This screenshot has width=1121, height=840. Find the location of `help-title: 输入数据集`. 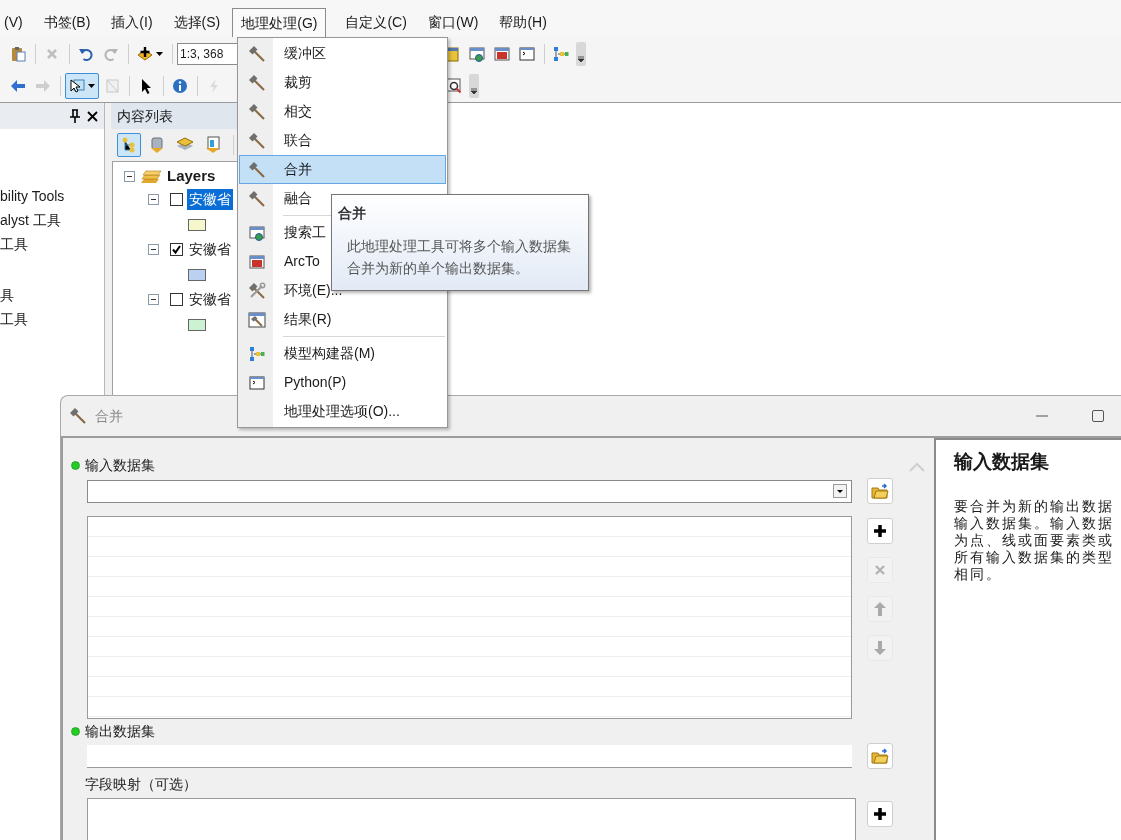

help-title: 输入数据集 is located at coordinates (1002, 462).